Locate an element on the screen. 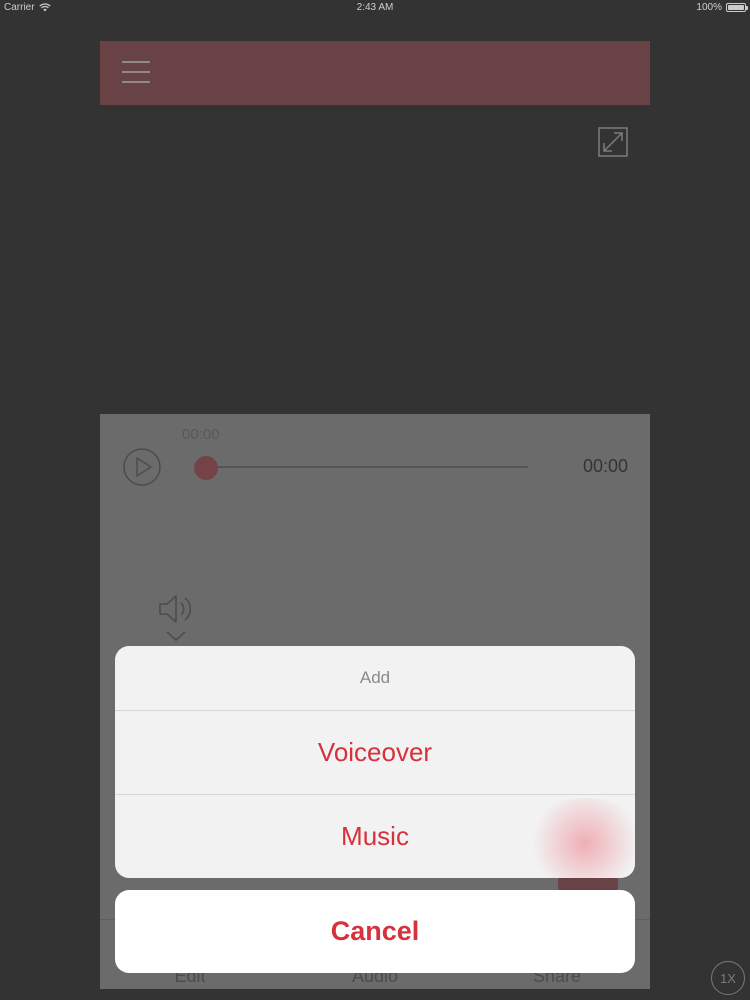 The height and width of the screenshot is (1000, 750). status-right: 100% is located at coordinates (722, 7).